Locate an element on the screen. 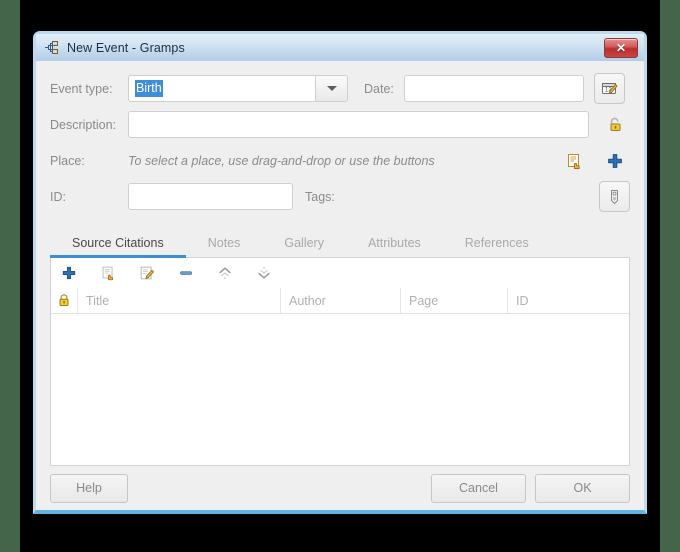 The image size is (680, 552). tags-label: Tags: is located at coordinates (320, 196).